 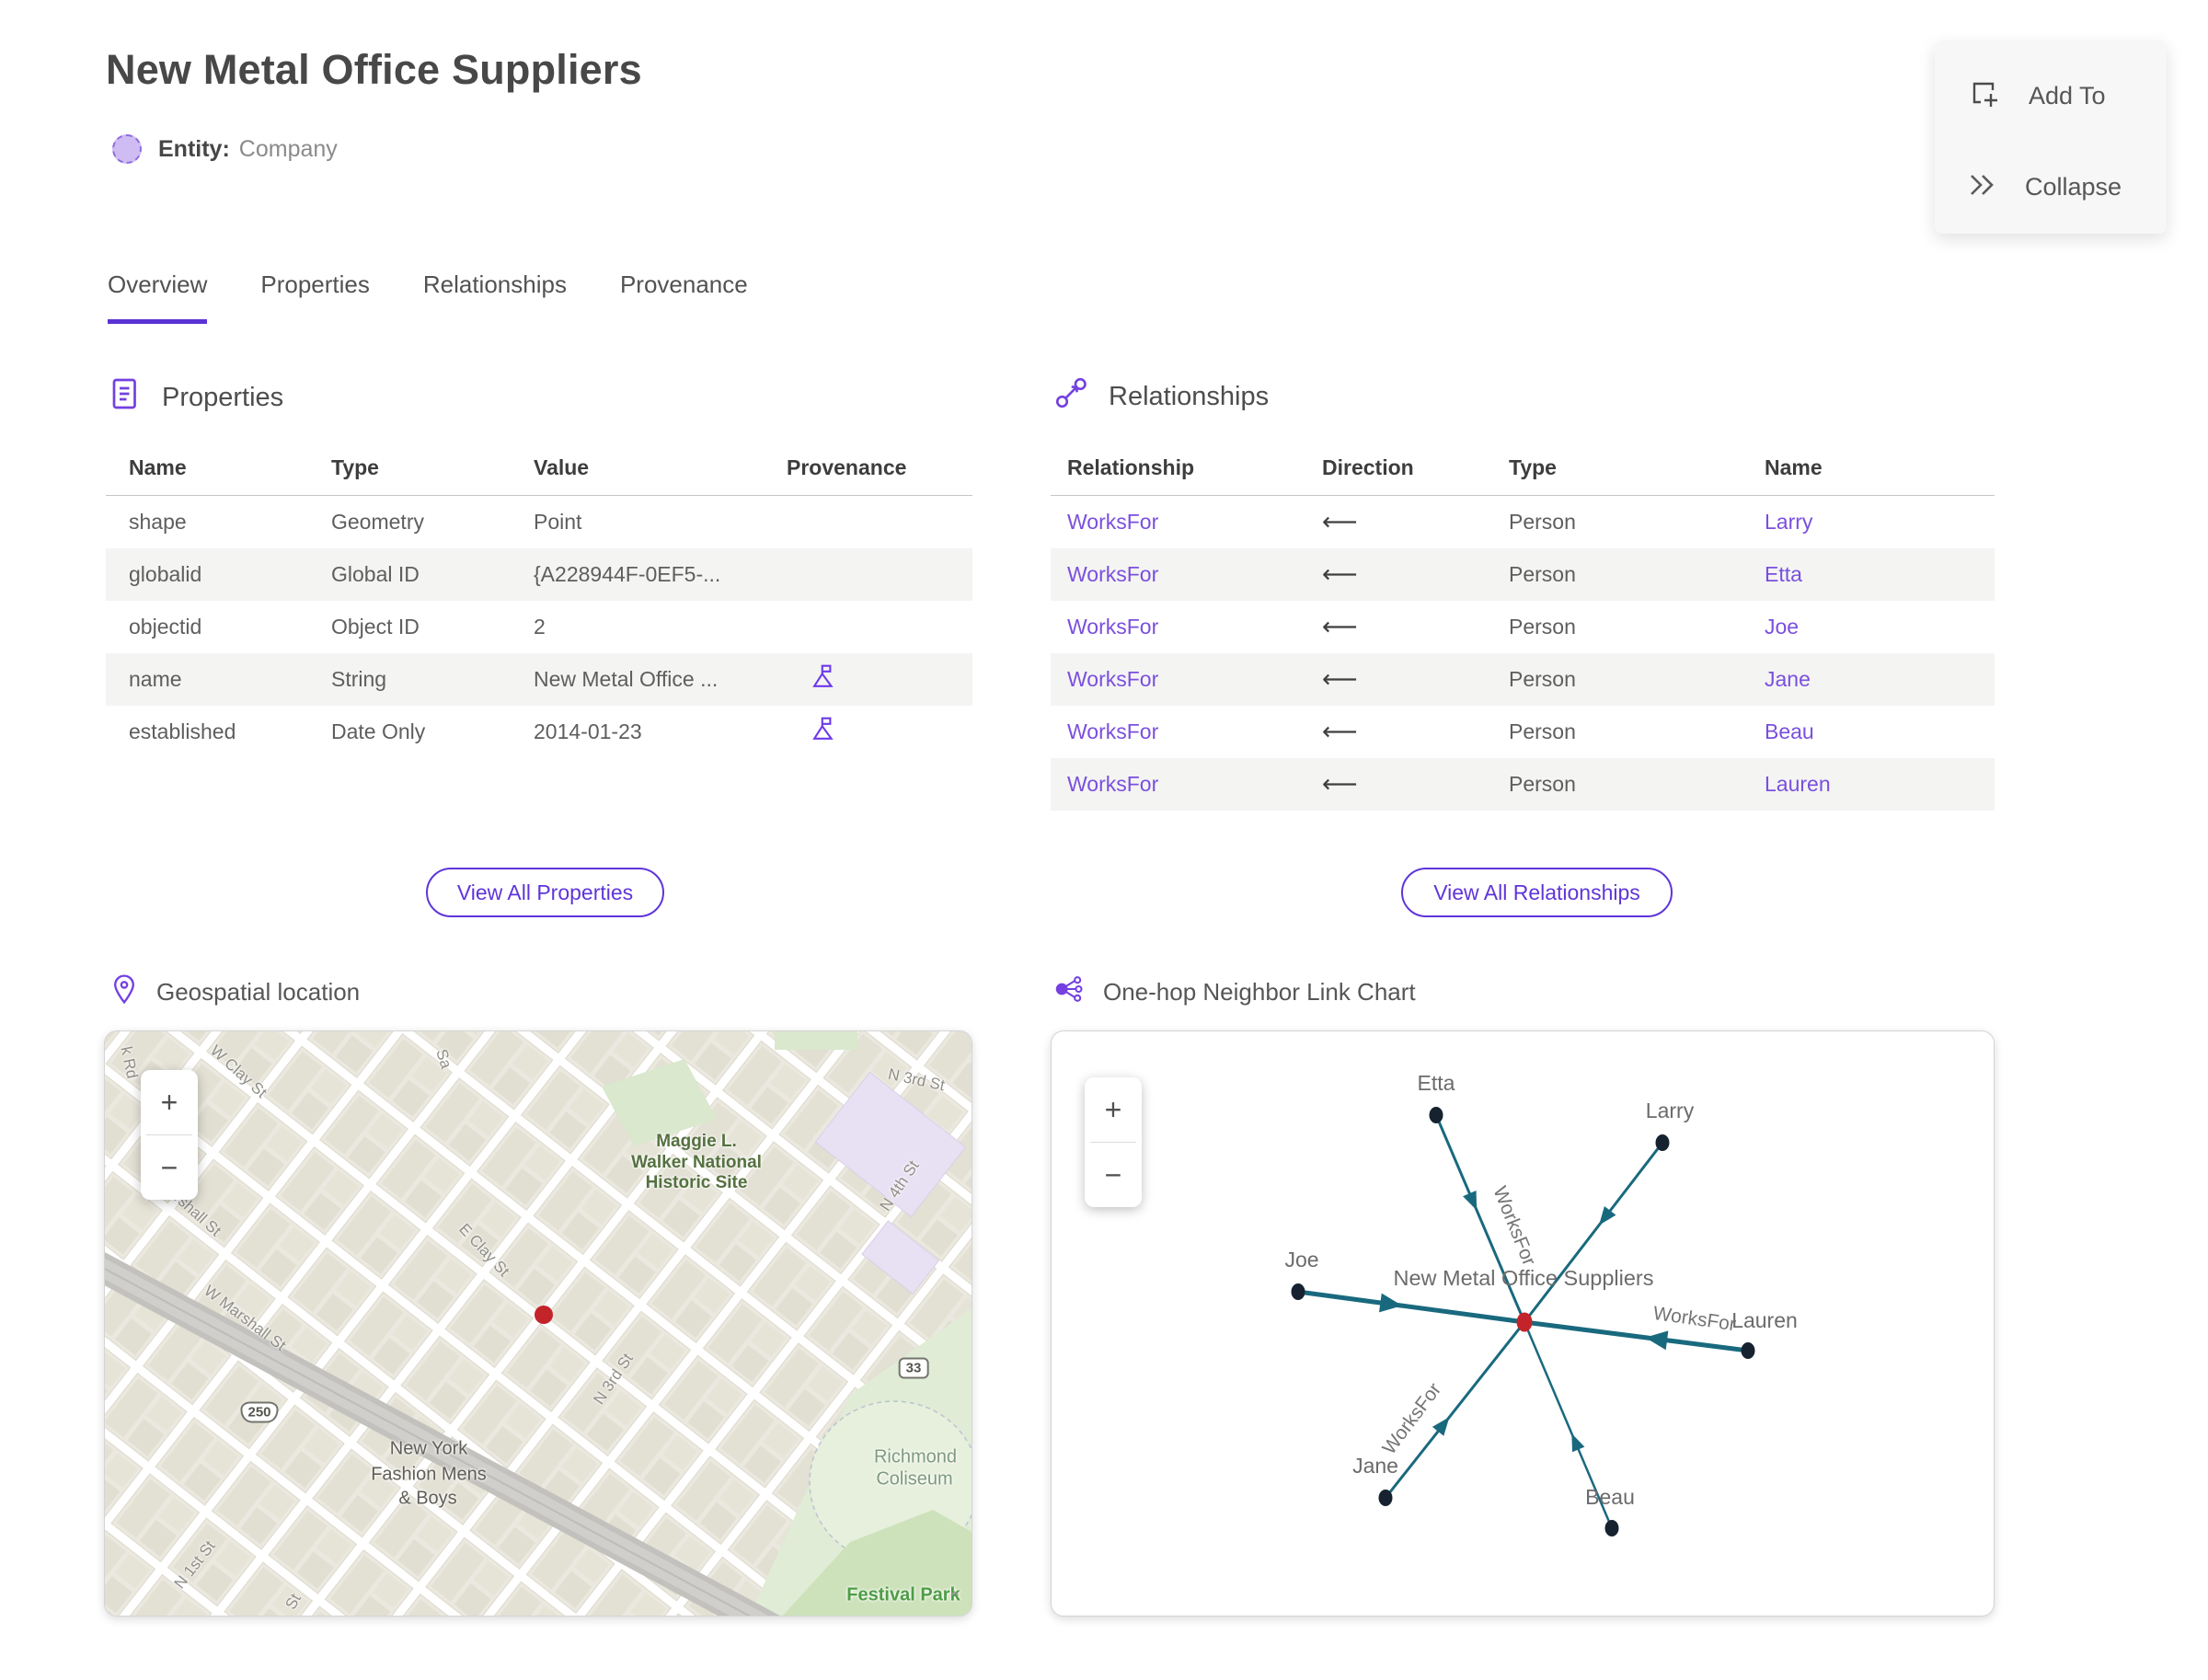 I want to click on related-name-link: Larry, so click(x=1871, y=522).